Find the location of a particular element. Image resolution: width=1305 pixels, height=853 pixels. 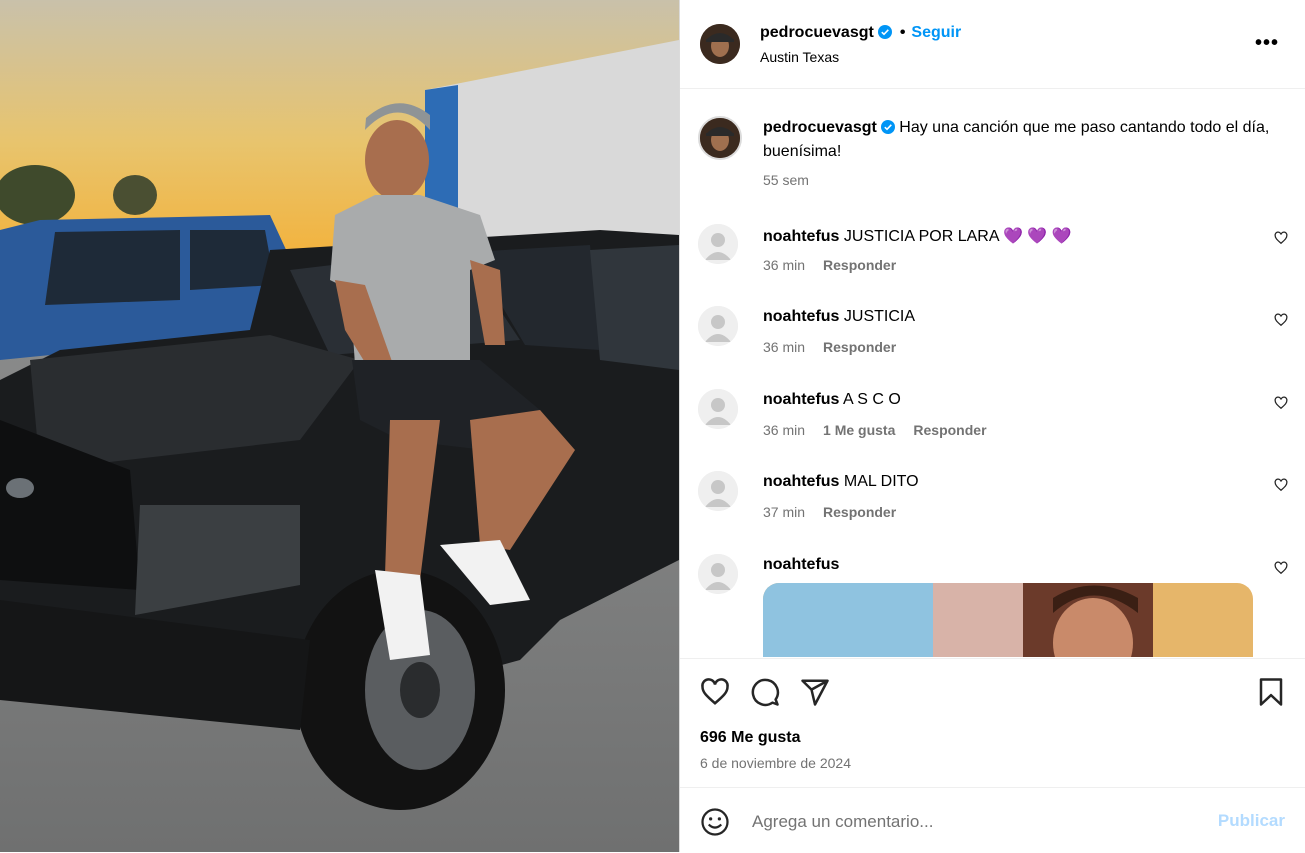

caption-avatar-image is located at coordinates (720, 138).